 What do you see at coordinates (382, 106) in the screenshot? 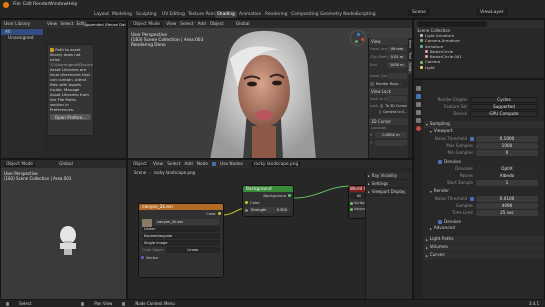
I see `to-3d-cursor-checkbox` at bounding box center [382, 106].